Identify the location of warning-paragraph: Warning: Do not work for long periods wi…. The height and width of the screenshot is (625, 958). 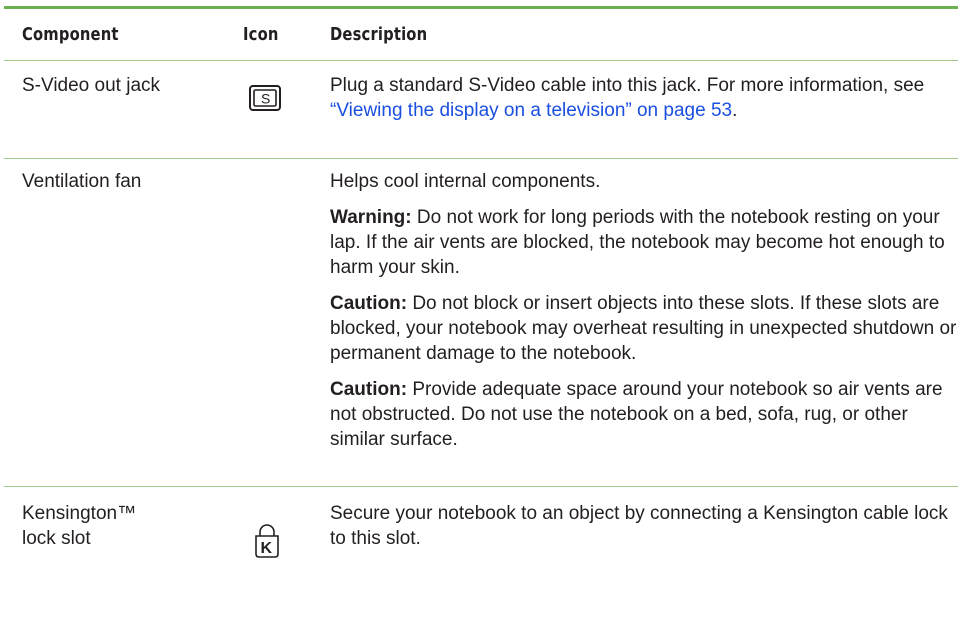
(637, 242).